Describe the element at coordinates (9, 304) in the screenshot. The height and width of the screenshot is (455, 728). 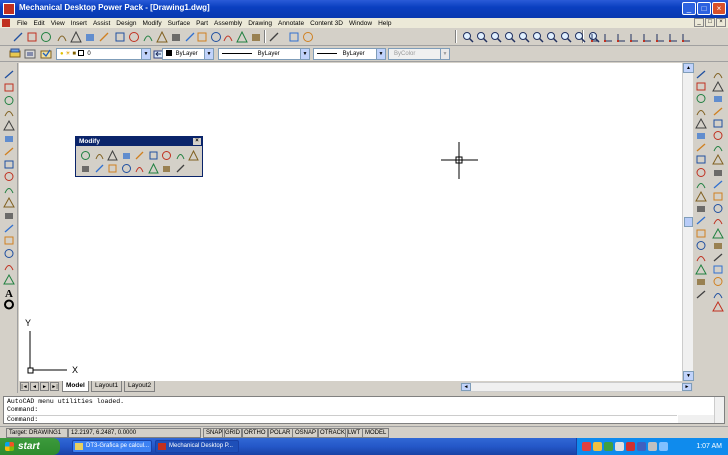
I see `donut-icon` at that location.